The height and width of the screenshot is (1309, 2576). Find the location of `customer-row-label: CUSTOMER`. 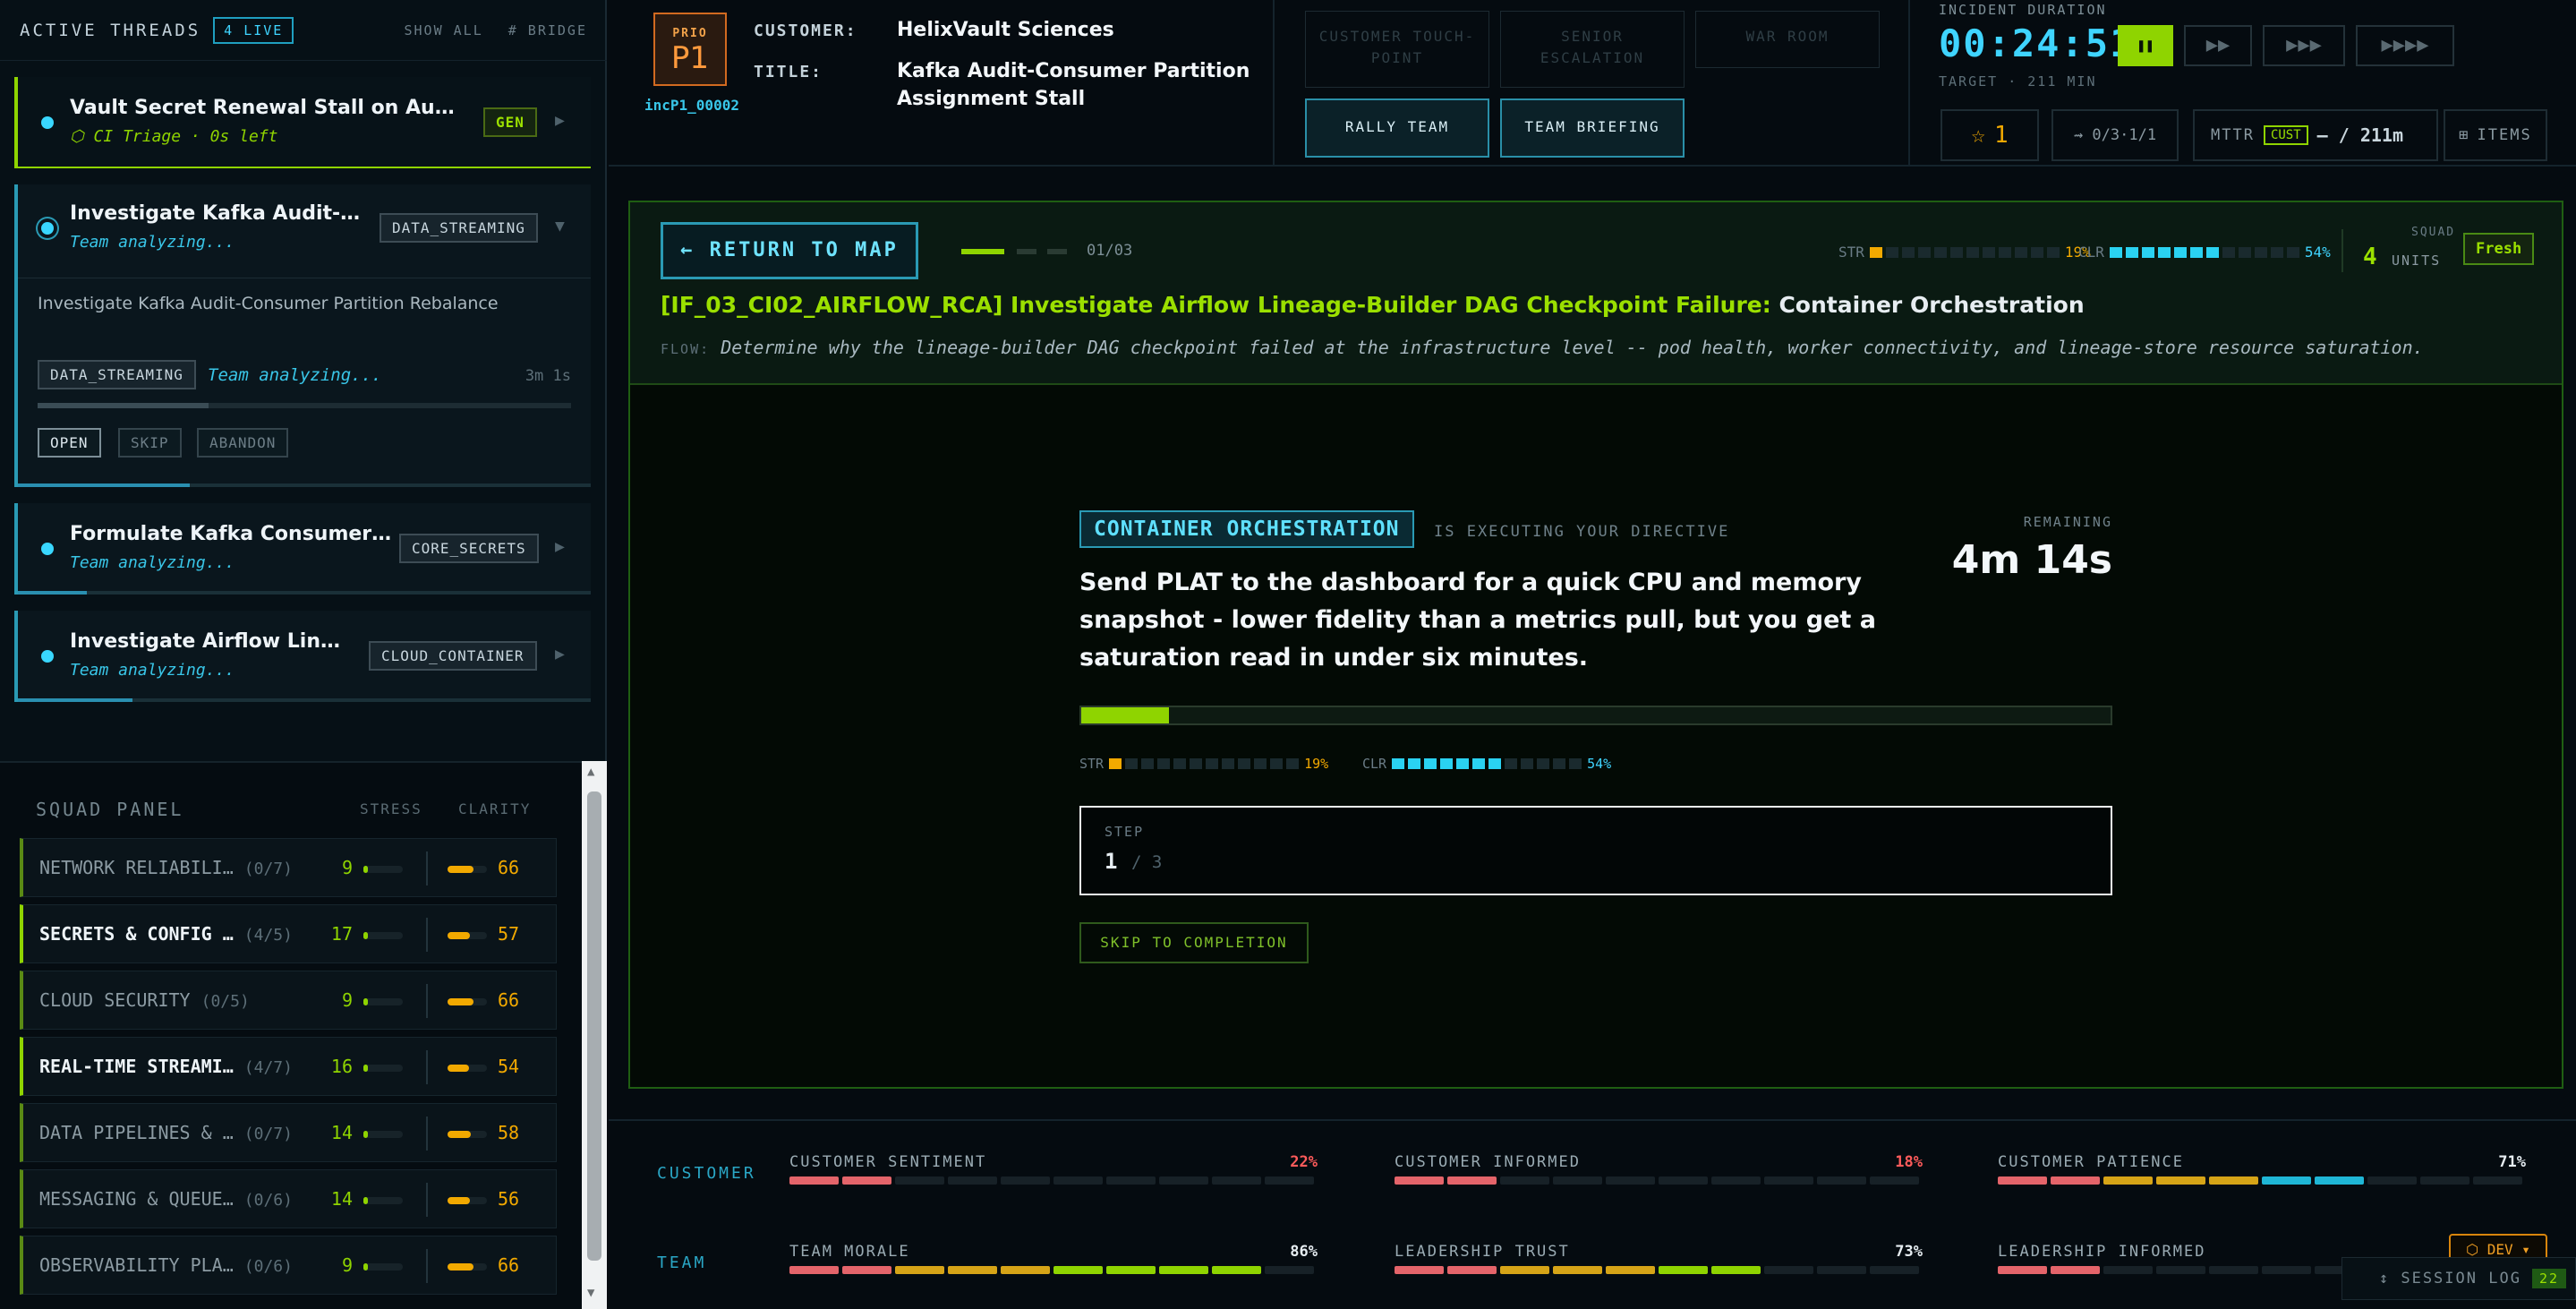

customer-row-label: CUSTOMER is located at coordinates (706, 1173).